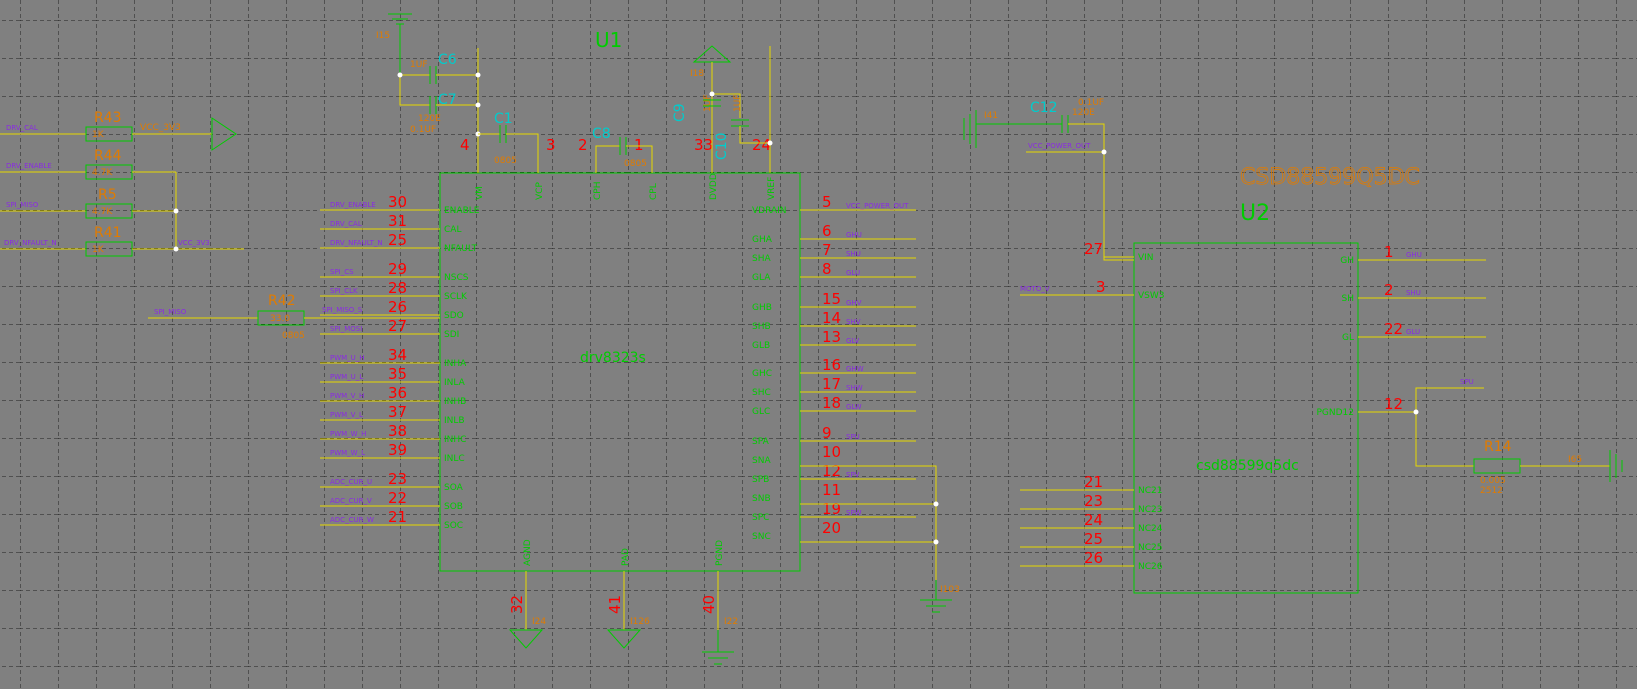 This screenshot has height=689, width=1637. What do you see at coordinates (854, 407) in the screenshot?
I see `u1-pin-net: GLW` at bounding box center [854, 407].